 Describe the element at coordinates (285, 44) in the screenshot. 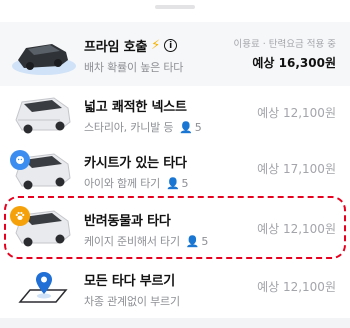

I see `surcharge-note: 이용료 · 탄력요금 적용 중` at that location.